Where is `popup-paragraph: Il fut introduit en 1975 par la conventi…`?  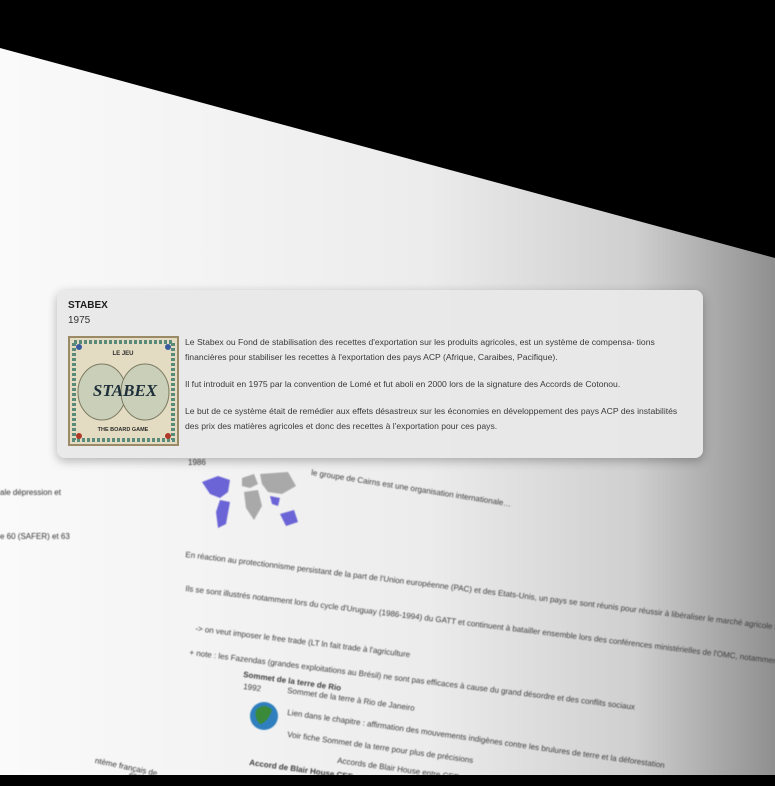
popup-paragraph: Il fut introduit en 1975 par la conventi… is located at coordinates (403, 384).